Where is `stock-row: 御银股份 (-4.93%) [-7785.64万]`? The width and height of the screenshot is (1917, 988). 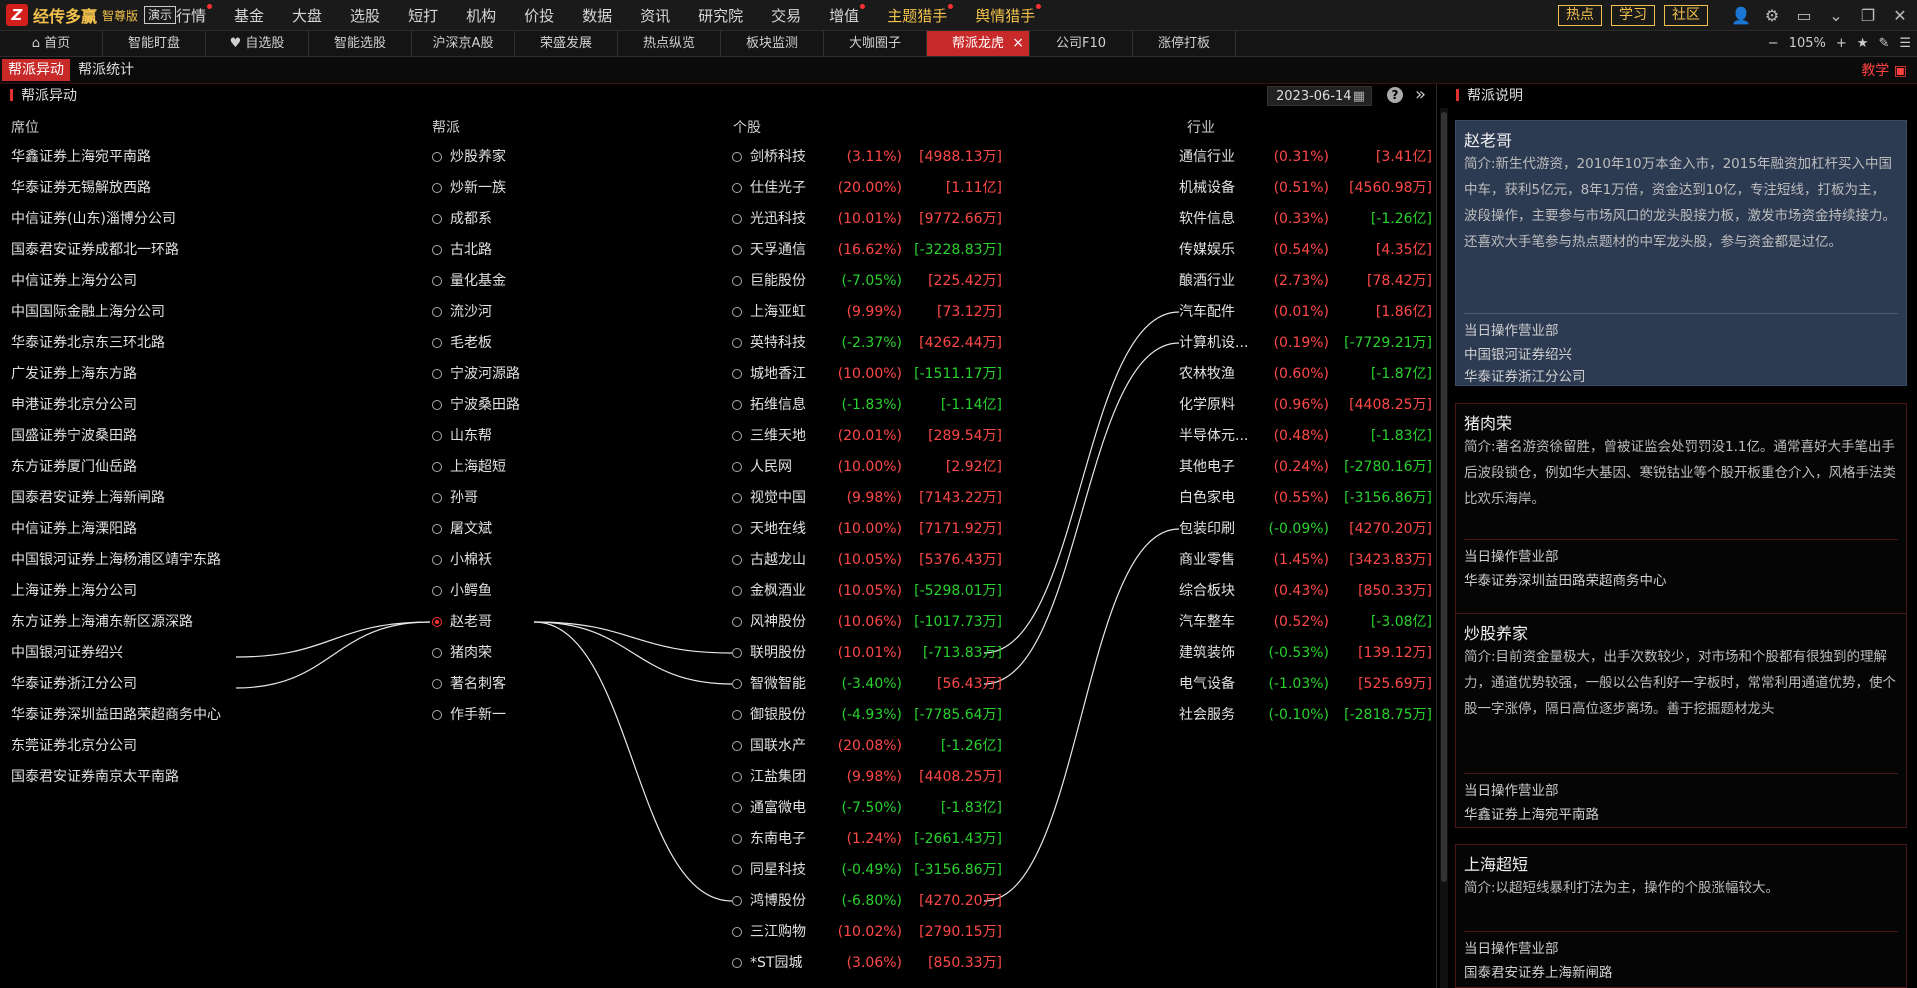 stock-row: 御银股份 (-4.93%) [-7785.64万] is located at coordinates (867, 715).